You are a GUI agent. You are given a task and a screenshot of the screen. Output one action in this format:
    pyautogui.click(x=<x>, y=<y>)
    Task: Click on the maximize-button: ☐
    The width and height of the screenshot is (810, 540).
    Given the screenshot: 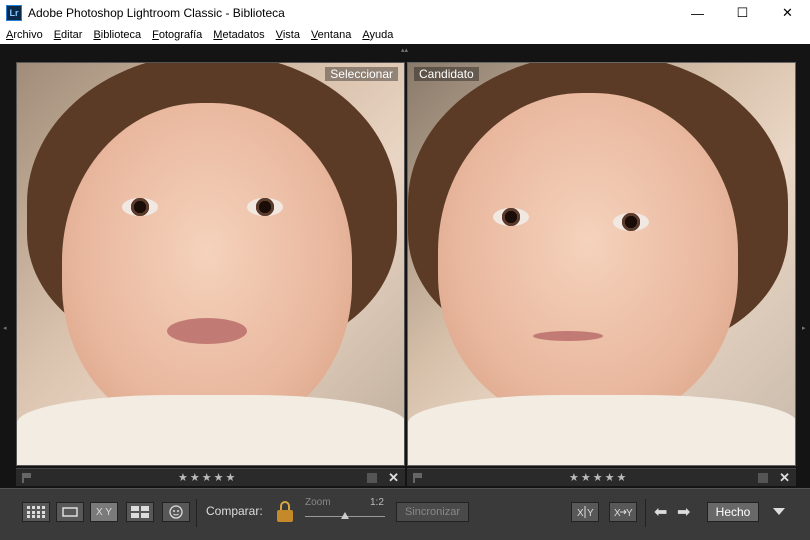 What is the action you would take?
    pyautogui.click(x=742, y=13)
    